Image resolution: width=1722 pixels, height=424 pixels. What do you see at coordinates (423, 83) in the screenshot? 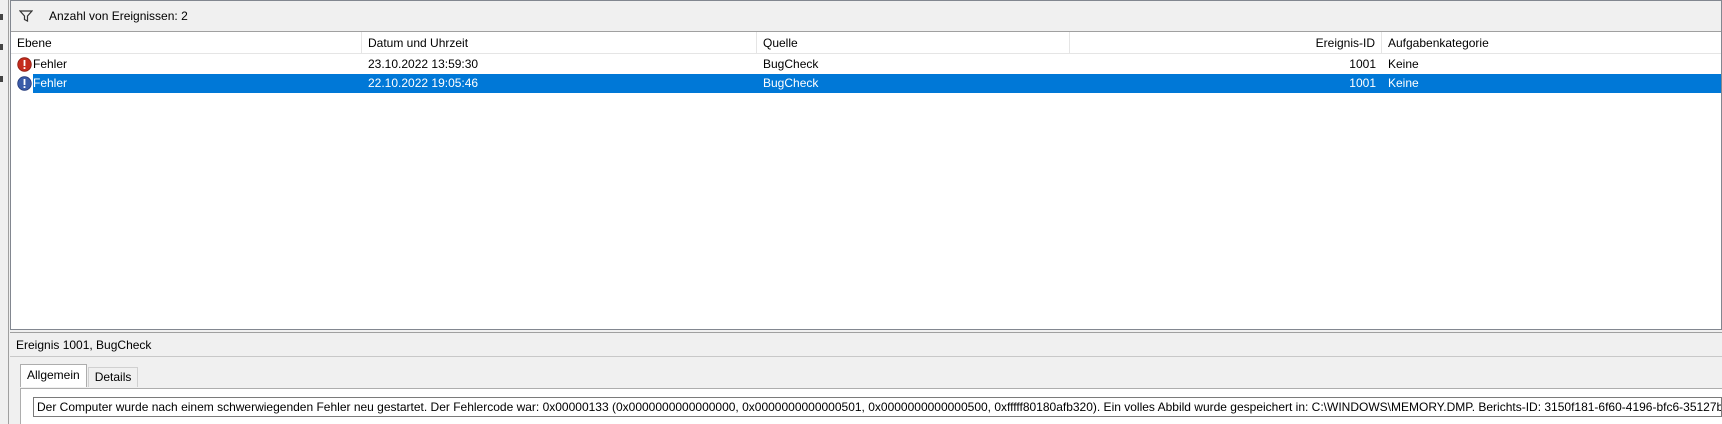
I see `cell-datetime: 22.10.2022 19:05:46` at bounding box center [423, 83].